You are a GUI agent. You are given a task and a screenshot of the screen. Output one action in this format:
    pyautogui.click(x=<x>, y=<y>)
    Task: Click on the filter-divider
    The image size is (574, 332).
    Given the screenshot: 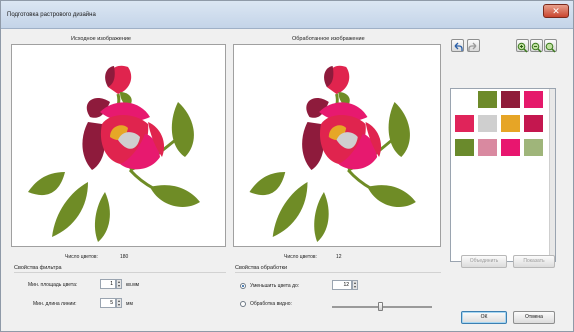 What is the action you would take?
    pyautogui.click(x=120, y=272)
    